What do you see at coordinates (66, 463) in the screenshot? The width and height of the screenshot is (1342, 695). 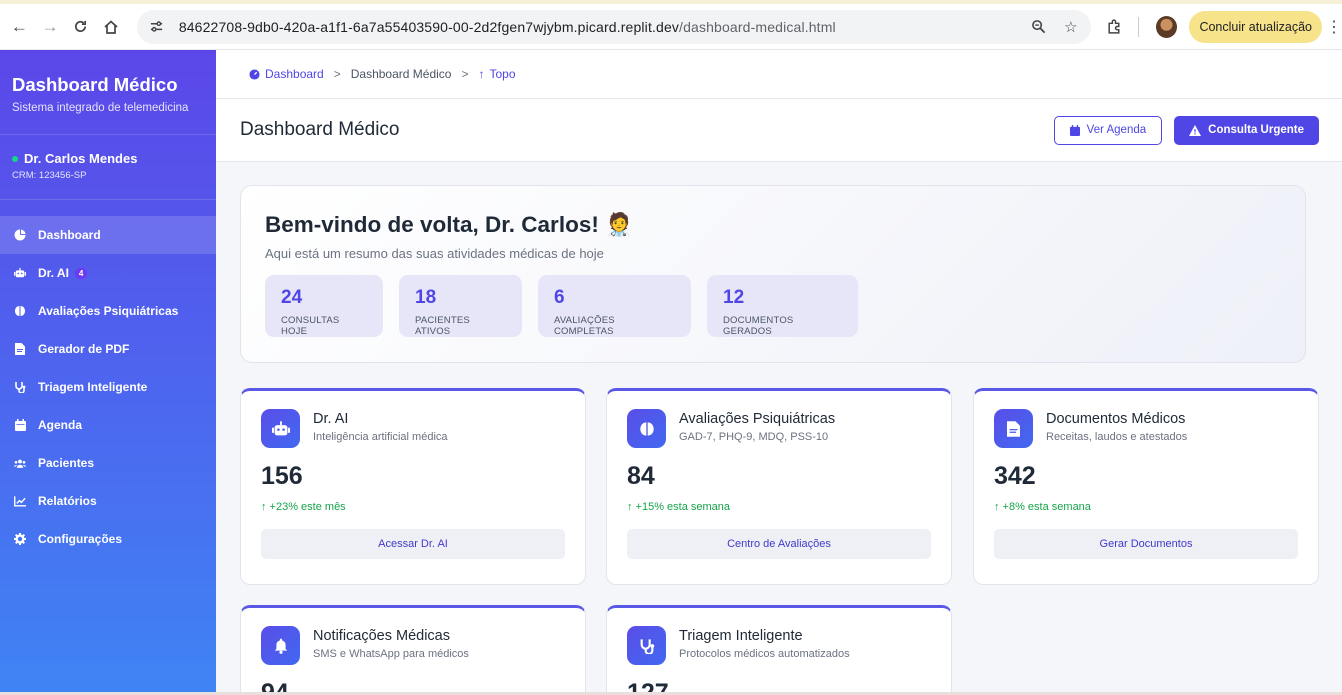 I see `sidebar-item-label: Pacientes` at bounding box center [66, 463].